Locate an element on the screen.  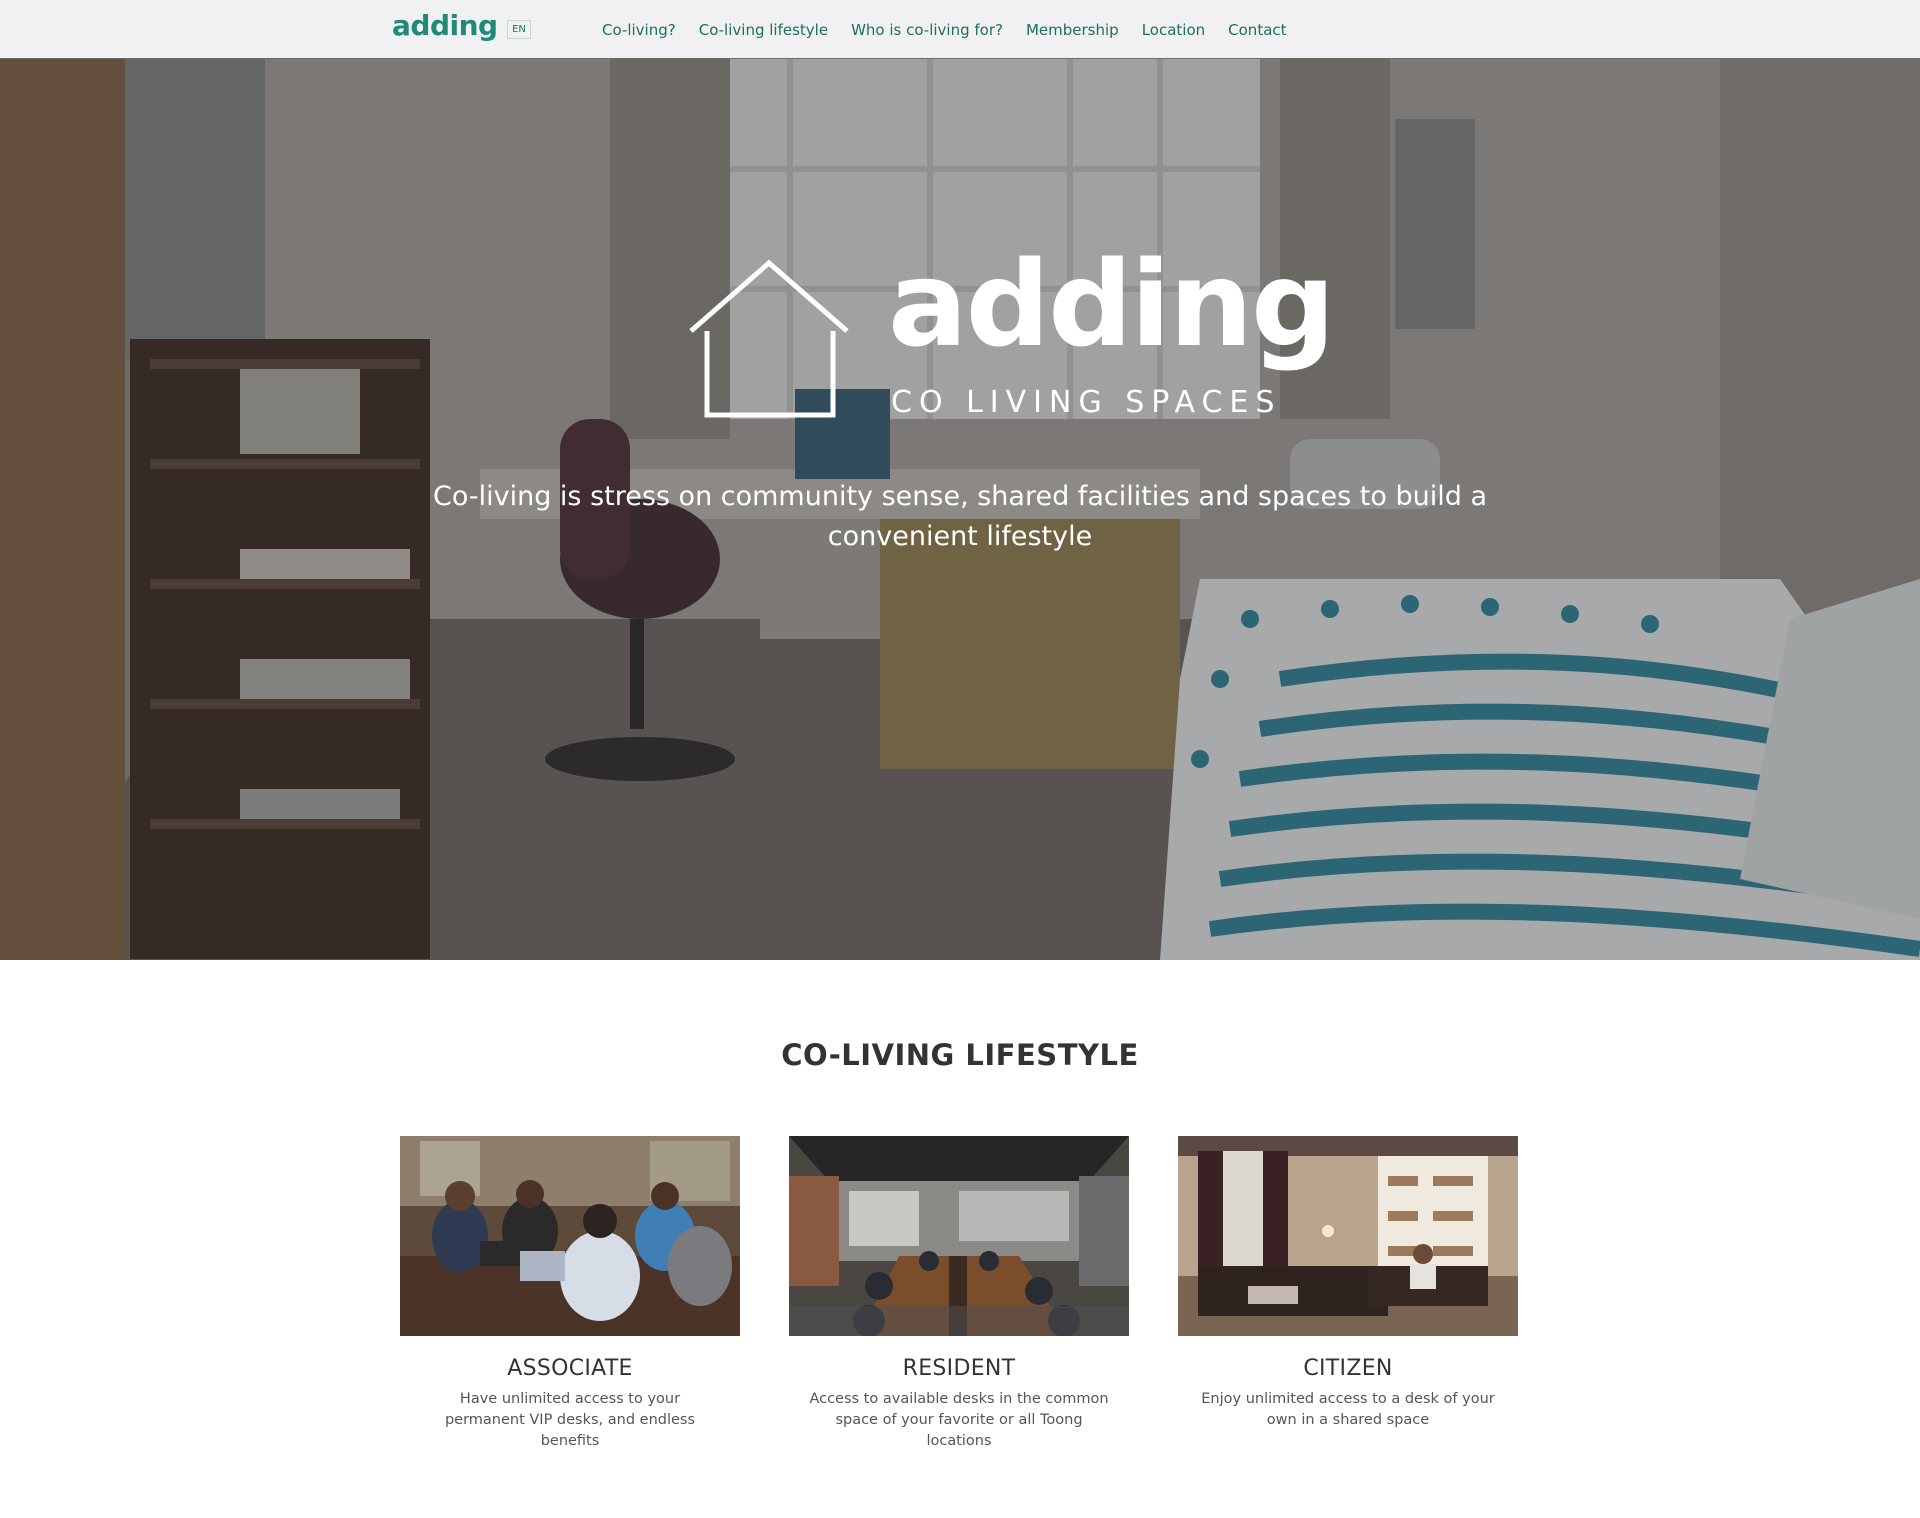
card-title-citizen: CITIZEN is located at coordinates (1348, 1368).